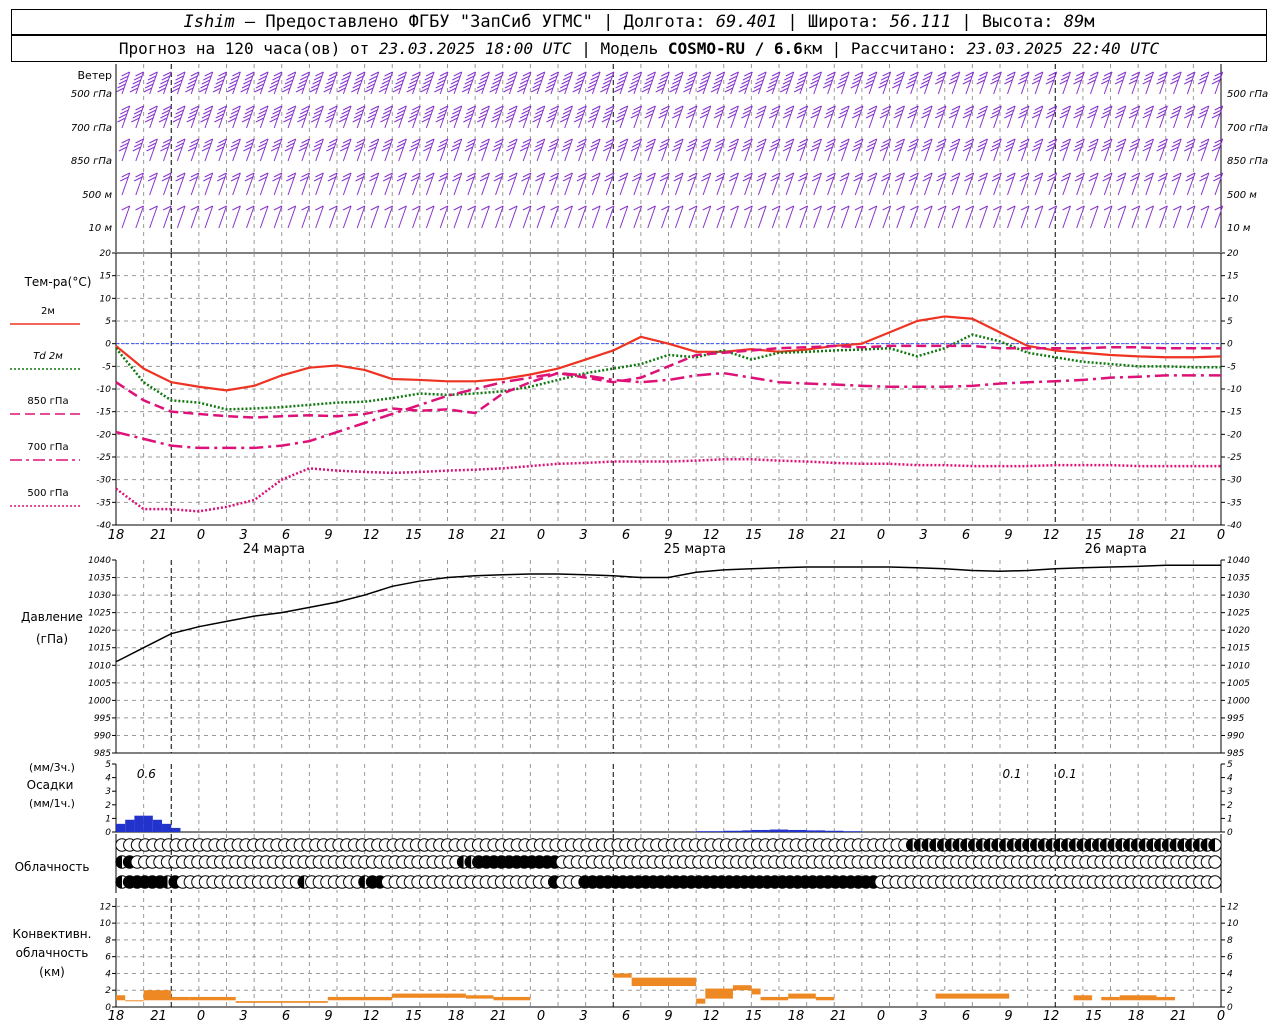  What do you see at coordinates (52, 803) in the screenshot?
I see `precip-unit-bottom: (мм/1ч.)` at bounding box center [52, 803].